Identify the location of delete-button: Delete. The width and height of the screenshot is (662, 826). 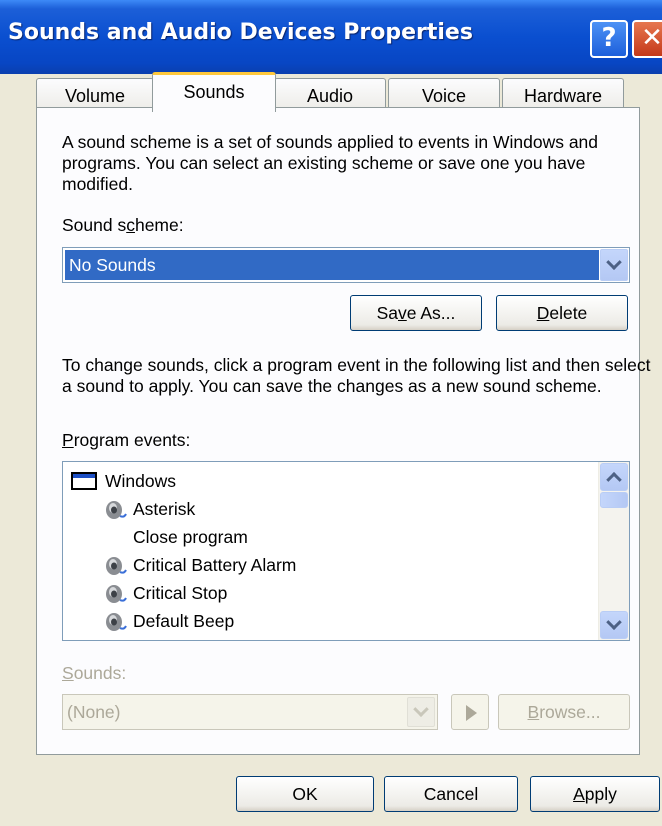
(562, 313).